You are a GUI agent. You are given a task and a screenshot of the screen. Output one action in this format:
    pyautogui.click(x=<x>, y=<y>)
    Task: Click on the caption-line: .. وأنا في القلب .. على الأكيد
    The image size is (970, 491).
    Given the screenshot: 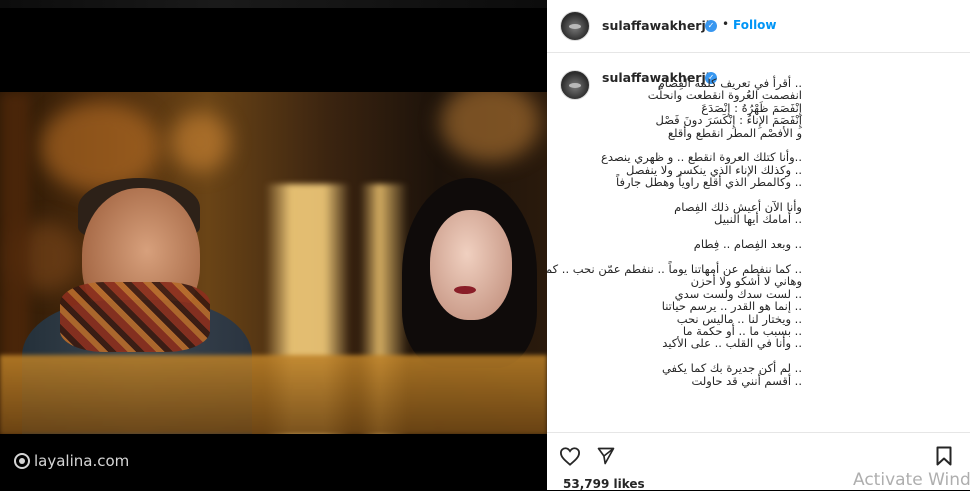 What is the action you would take?
    pyautogui.click(x=732, y=343)
    